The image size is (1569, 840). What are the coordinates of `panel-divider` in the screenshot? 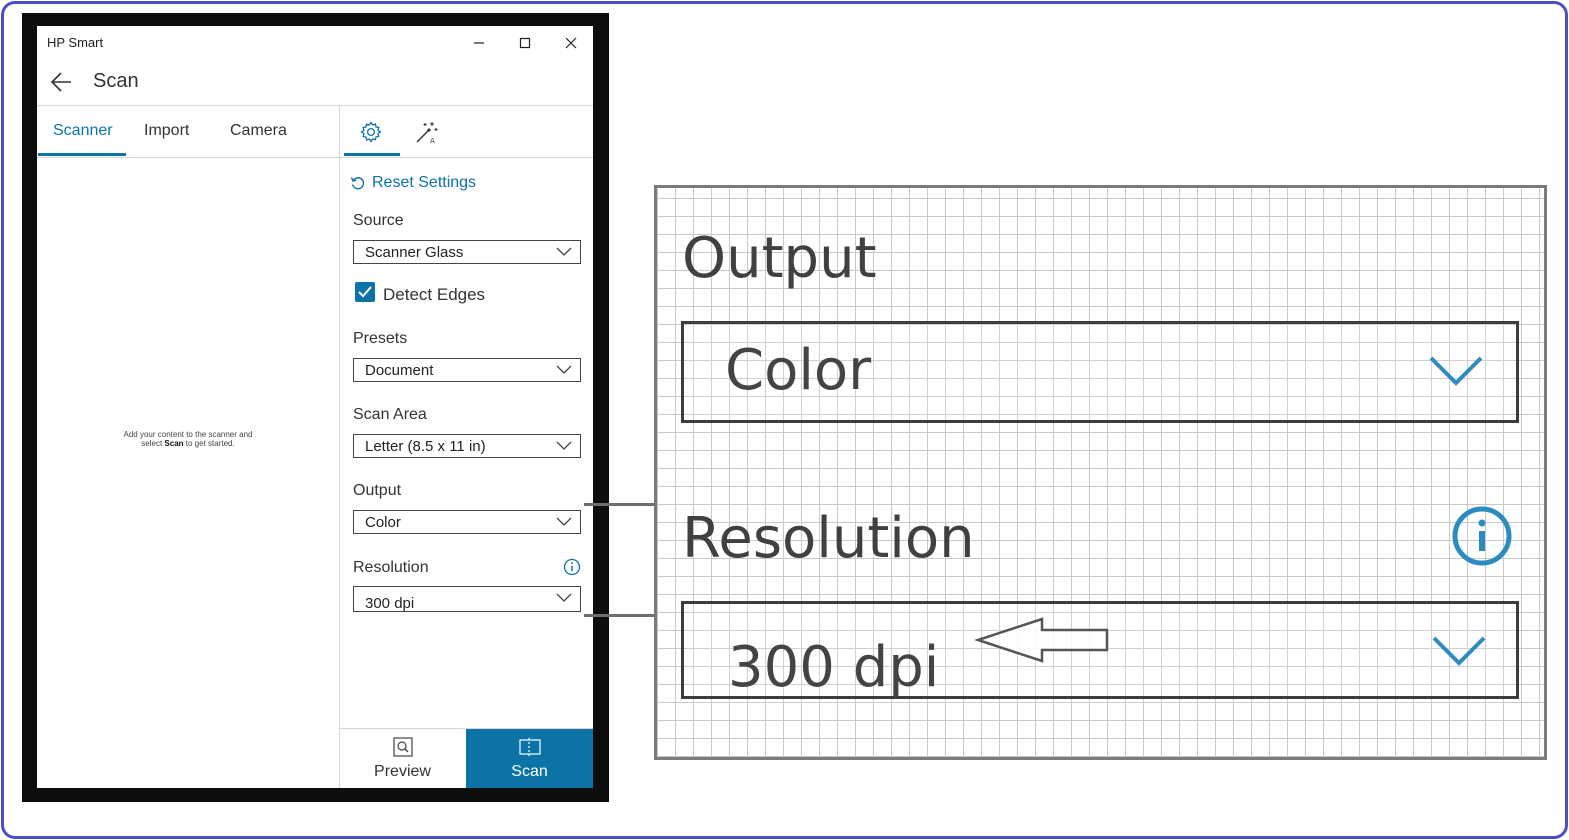 It's located at (339, 447).